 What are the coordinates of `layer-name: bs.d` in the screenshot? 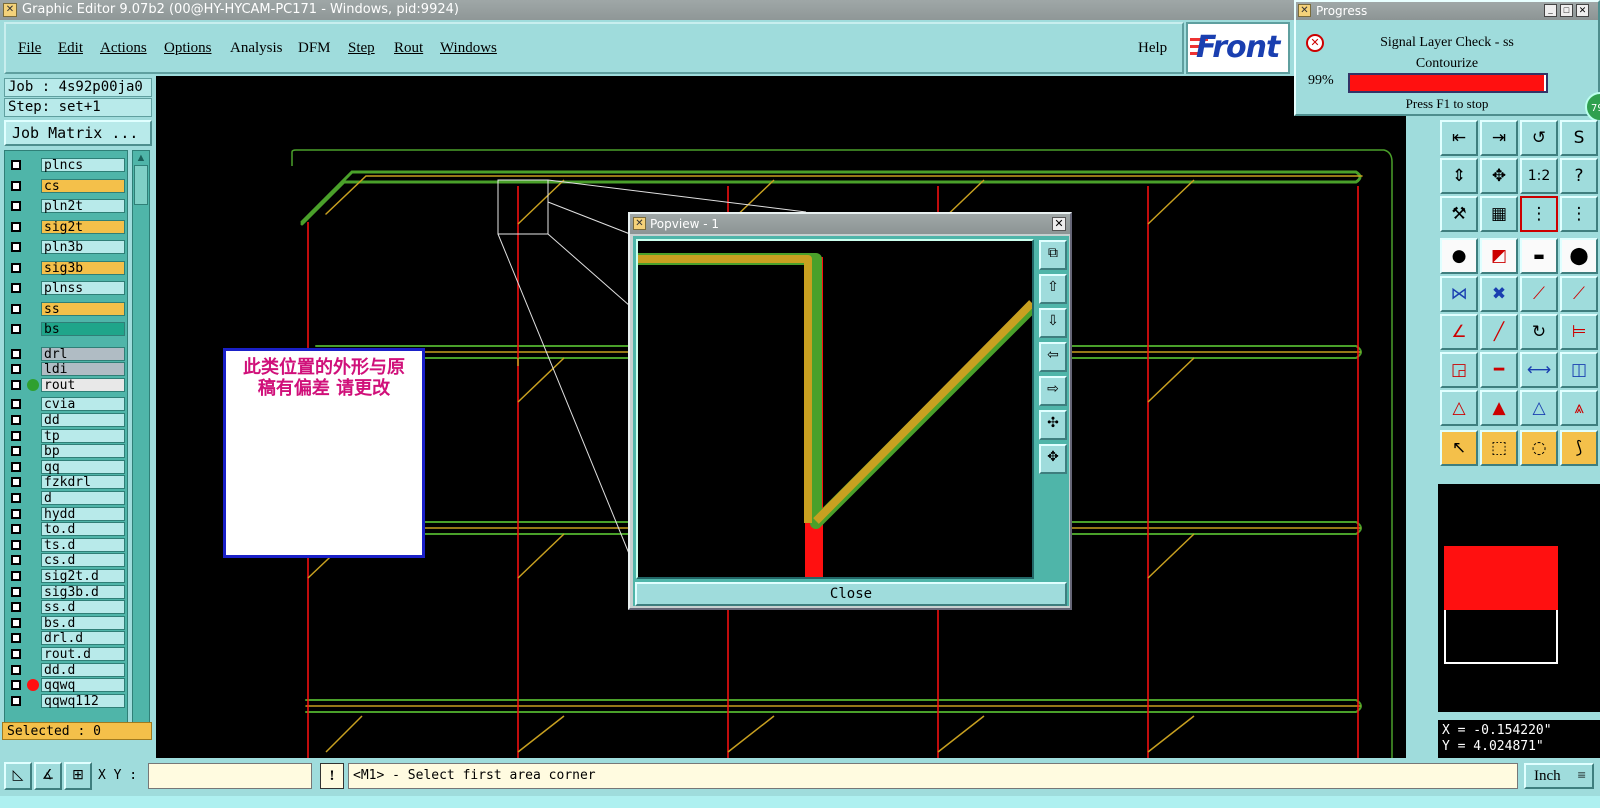 It's located at (83, 622).